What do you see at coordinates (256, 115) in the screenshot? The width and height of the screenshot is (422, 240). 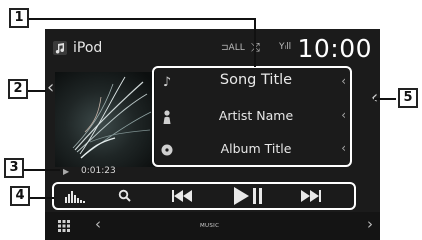 I see `artist-name: Artist Name` at bounding box center [256, 115].